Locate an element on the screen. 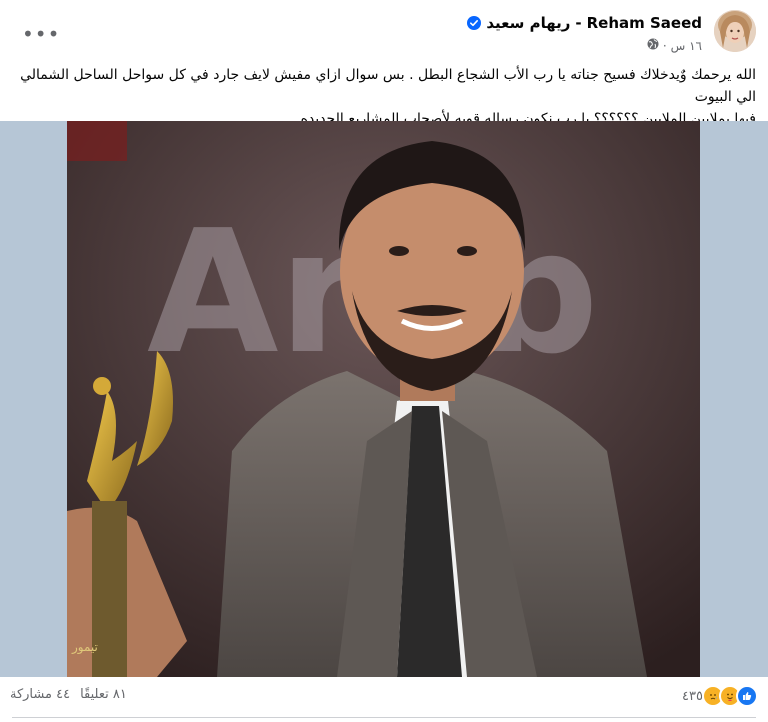 This screenshot has height=722, width=768. post-header: ••• Reham Saeed - ريهام سعيد ١٦ س · is located at coordinates (384, 31).